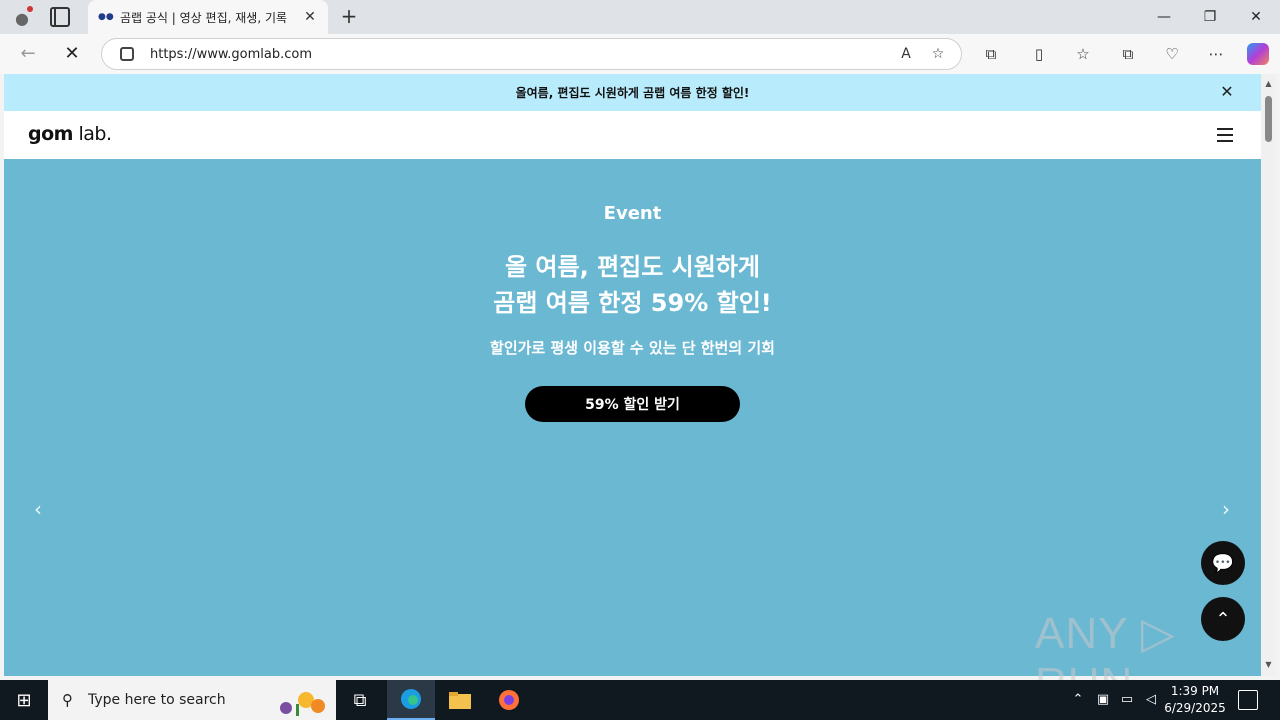 The image size is (1280, 720). What do you see at coordinates (523, 54) in the screenshot?
I see `url-text: https://www.gomlab.com` at bounding box center [523, 54].